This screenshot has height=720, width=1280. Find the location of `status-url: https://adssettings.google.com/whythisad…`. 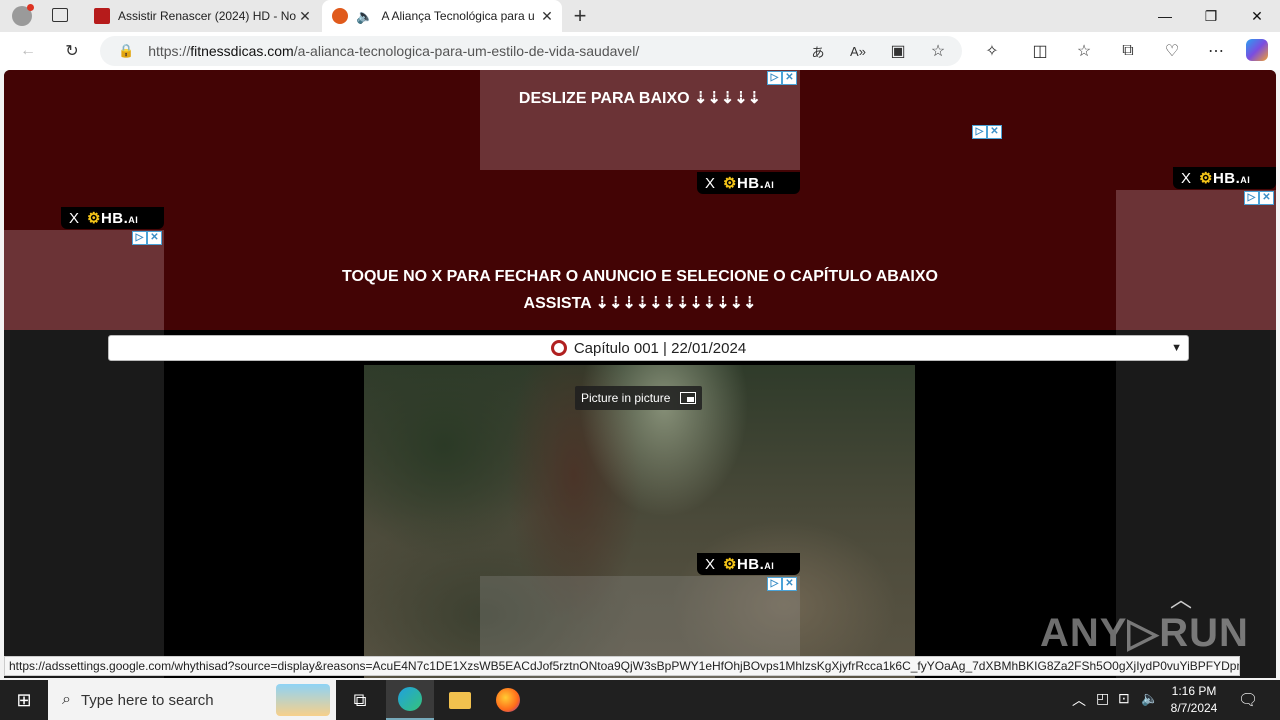

status-url: https://adssettings.google.com/whythisad… is located at coordinates (622, 666).